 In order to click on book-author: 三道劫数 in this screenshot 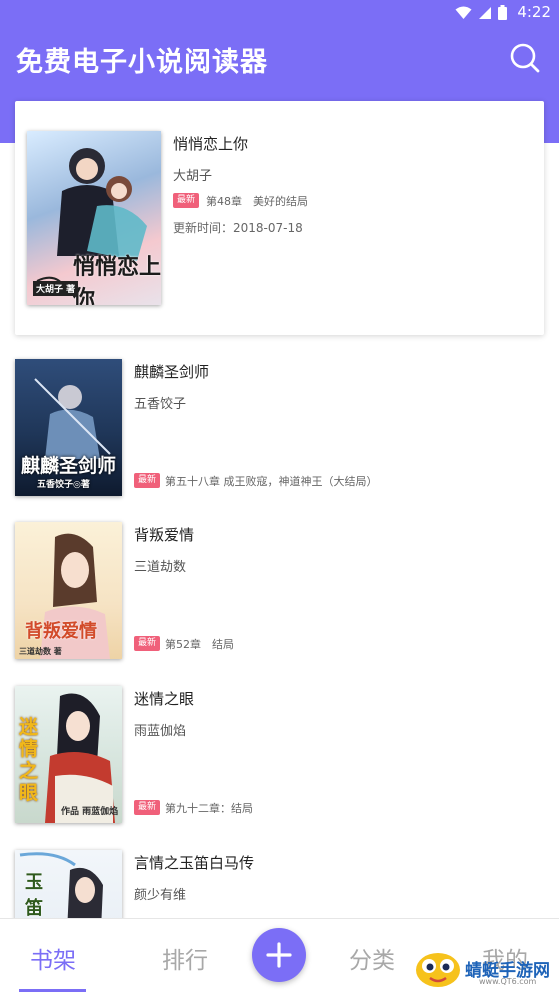, I will do `click(160, 567)`.